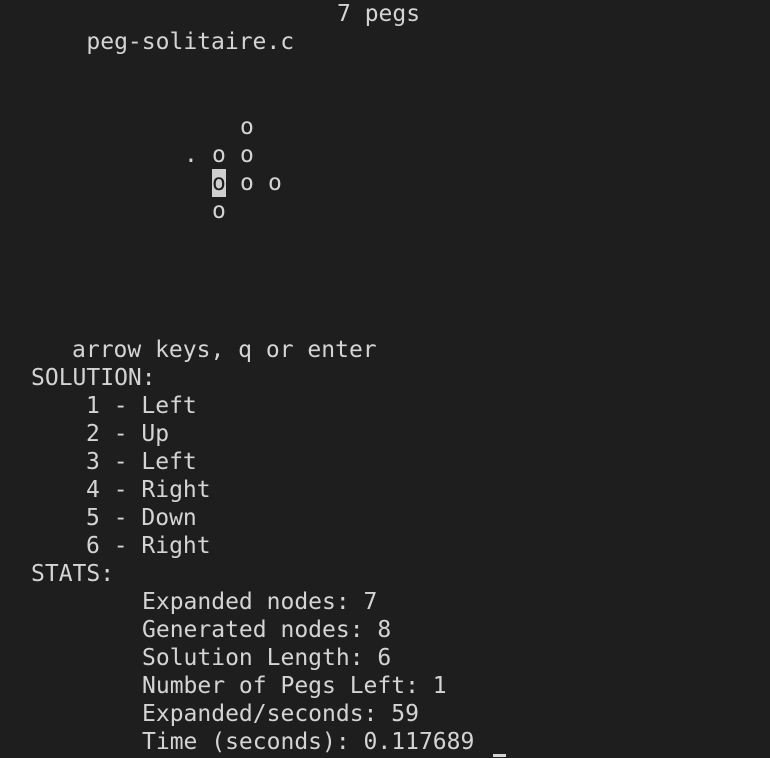 The image size is (770, 758). What do you see at coordinates (379, 14) in the screenshot?
I see `peg-count: 7 pegs` at bounding box center [379, 14].